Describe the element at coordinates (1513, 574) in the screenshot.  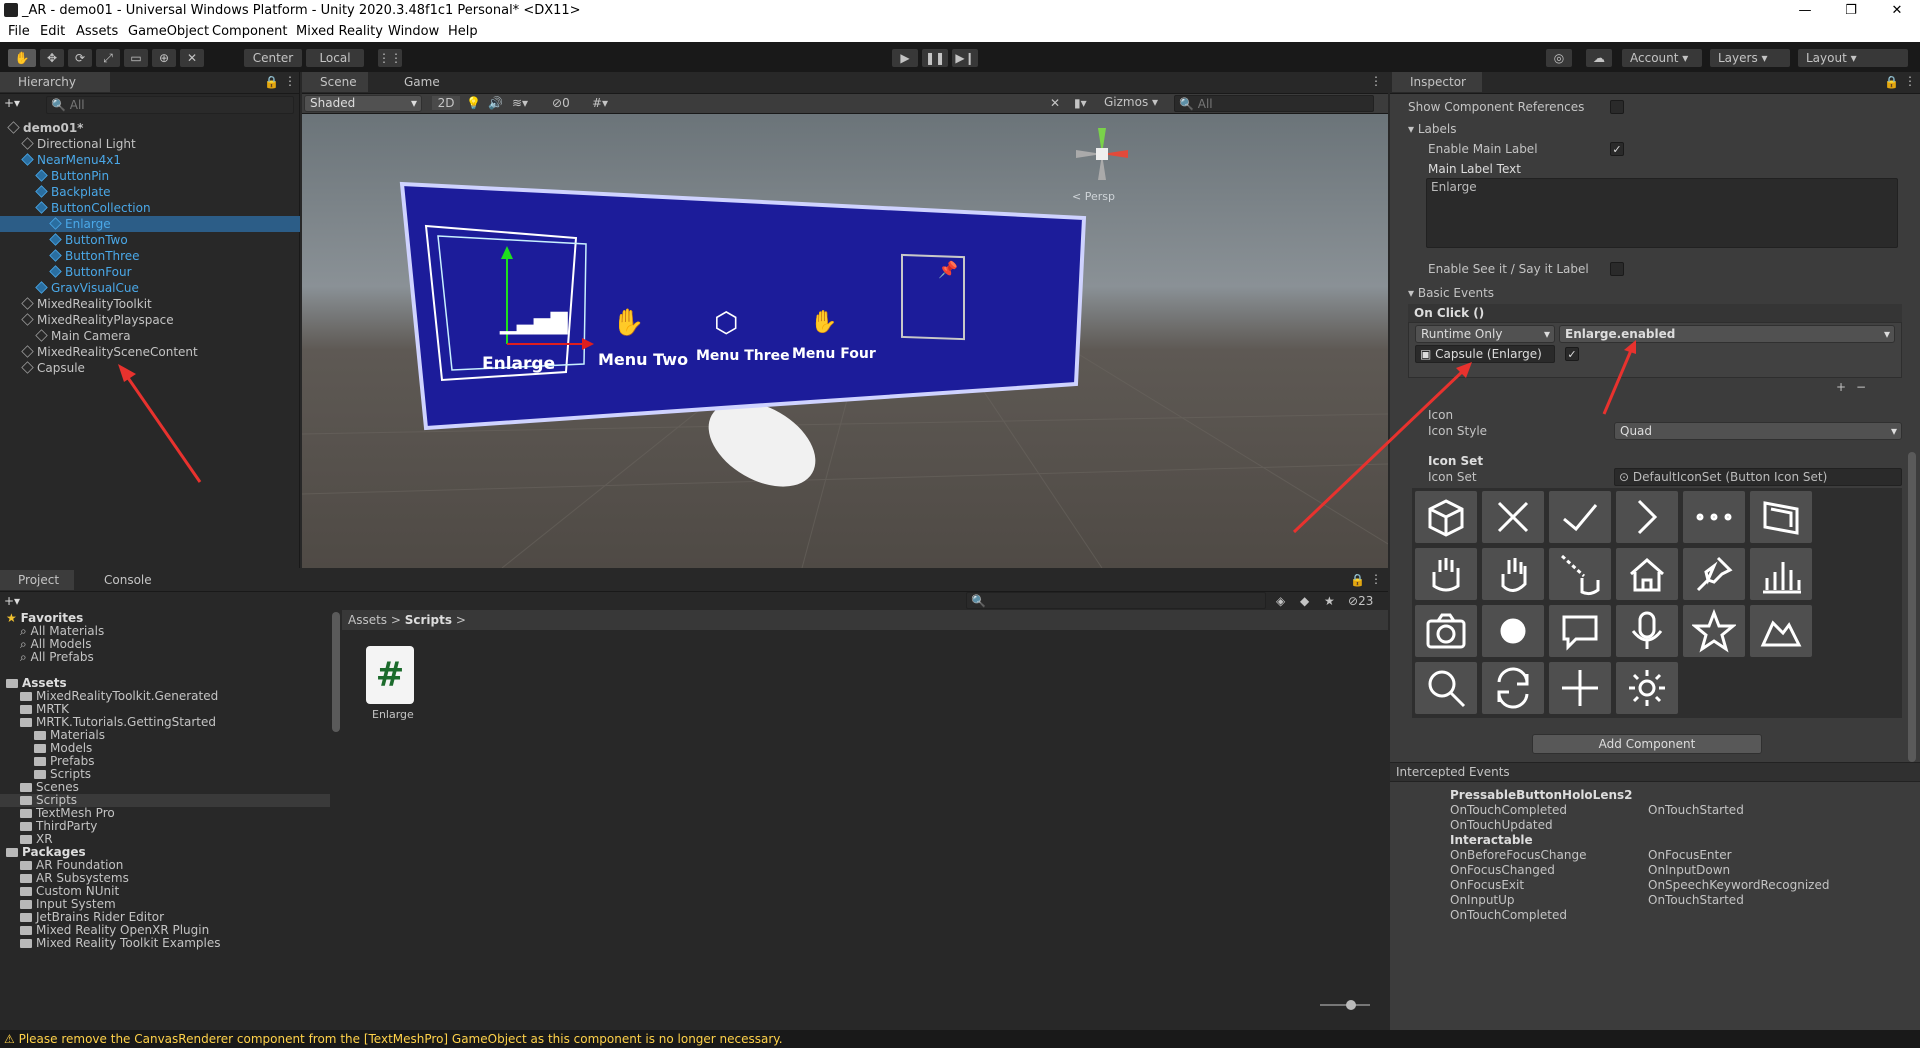
I see `hand-icon` at that location.